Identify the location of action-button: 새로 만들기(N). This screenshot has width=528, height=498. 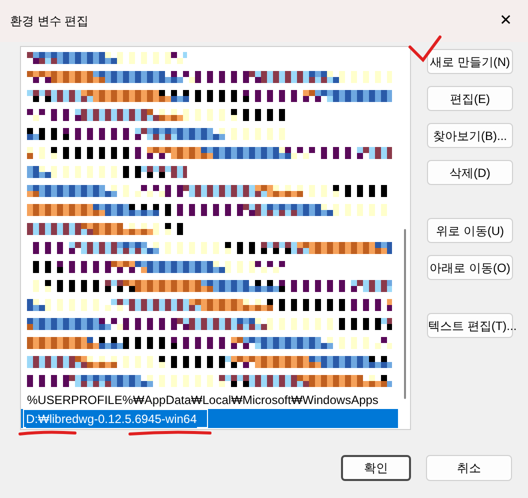
(470, 61).